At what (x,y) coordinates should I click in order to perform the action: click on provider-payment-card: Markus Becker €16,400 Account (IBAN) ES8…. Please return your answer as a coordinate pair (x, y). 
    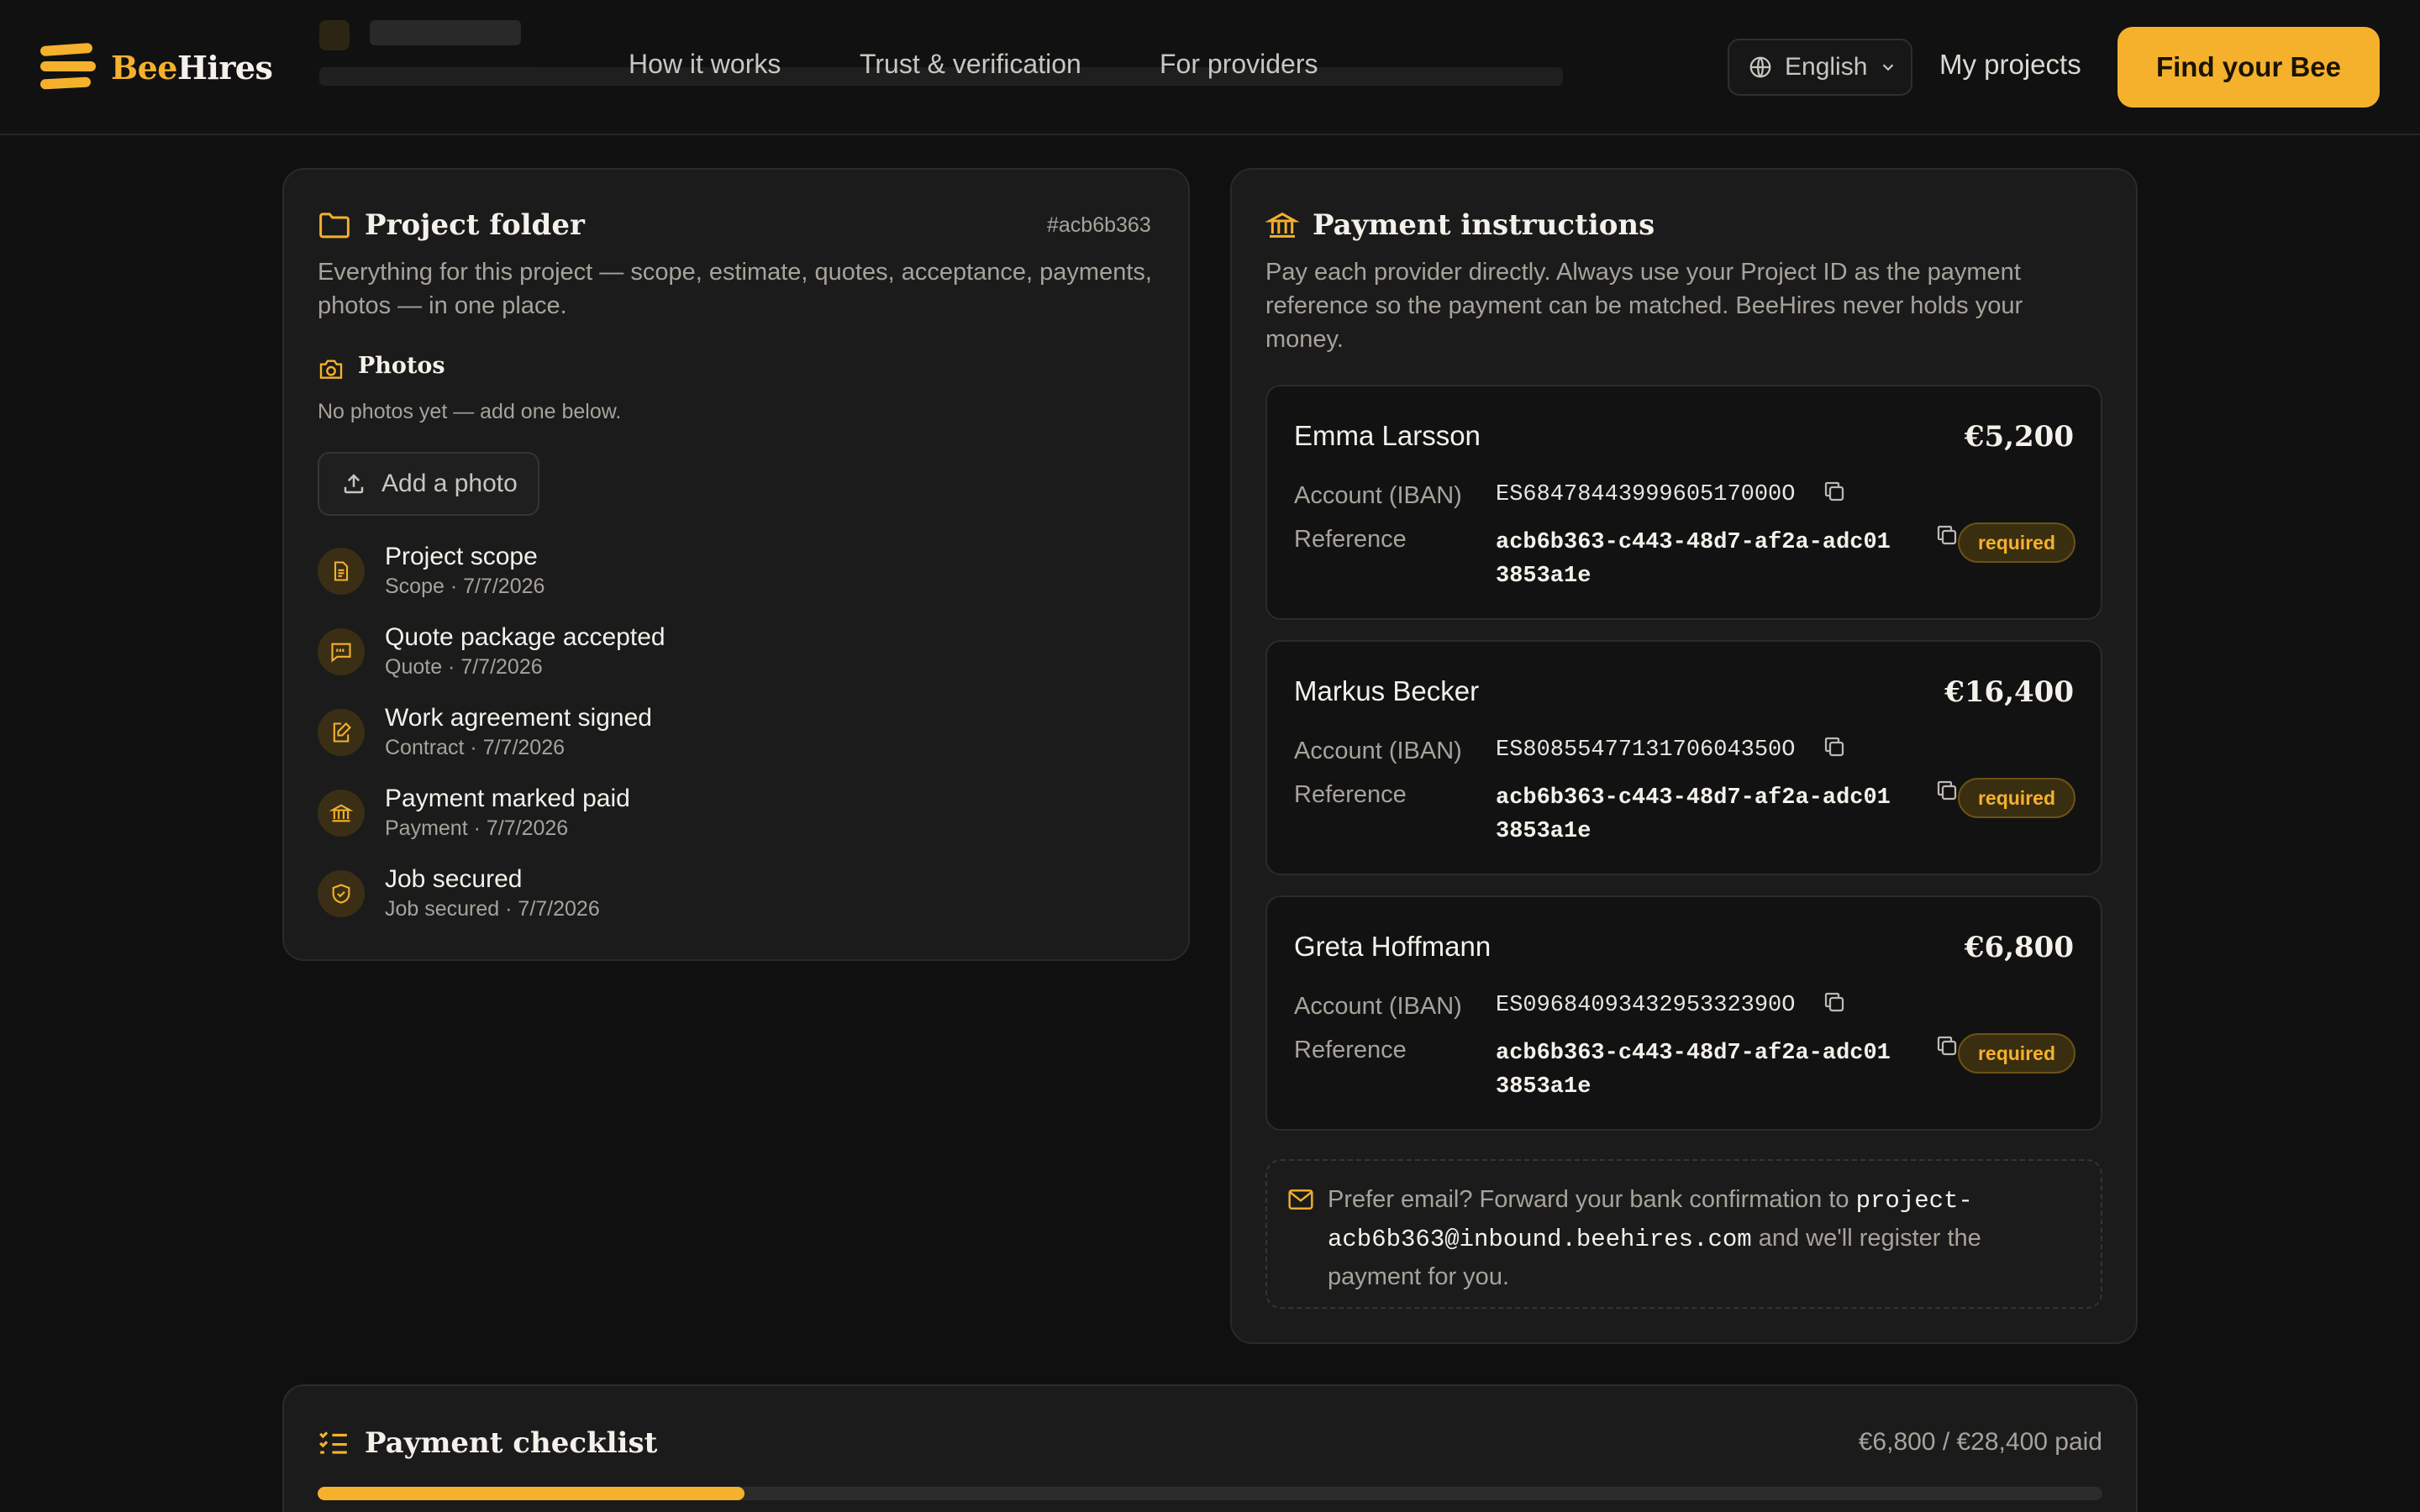
    Looking at the image, I should click on (1683, 757).